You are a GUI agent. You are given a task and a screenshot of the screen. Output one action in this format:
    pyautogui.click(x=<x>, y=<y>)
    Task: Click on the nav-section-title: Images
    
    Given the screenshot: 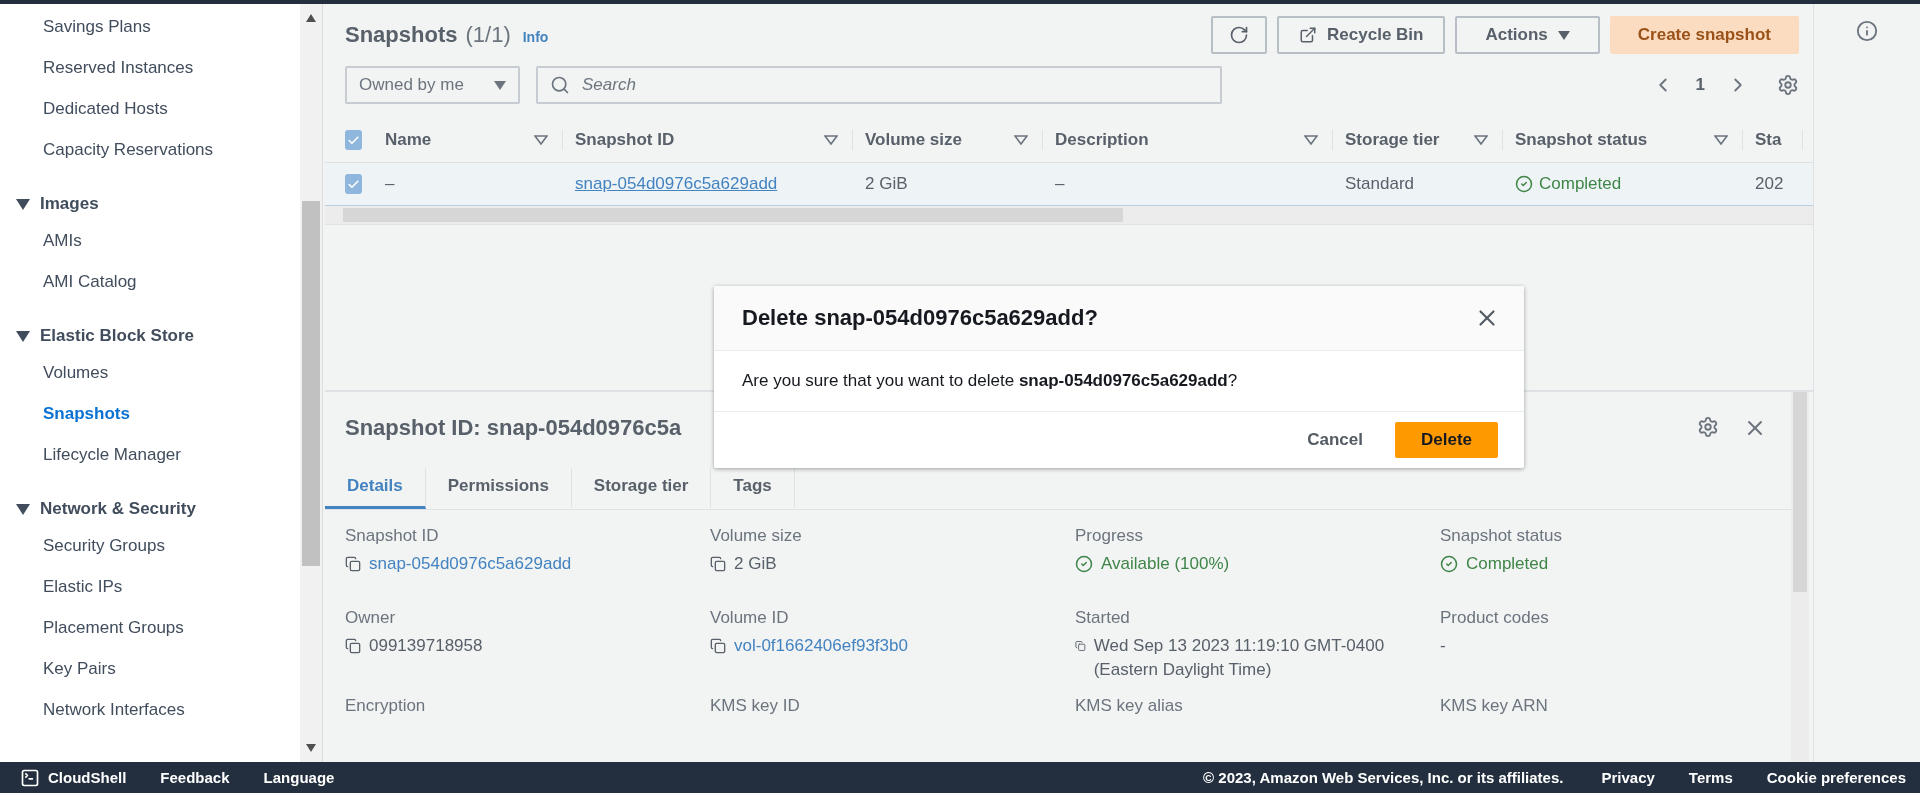 What is the action you would take?
    pyautogui.click(x=69, y=204)
    